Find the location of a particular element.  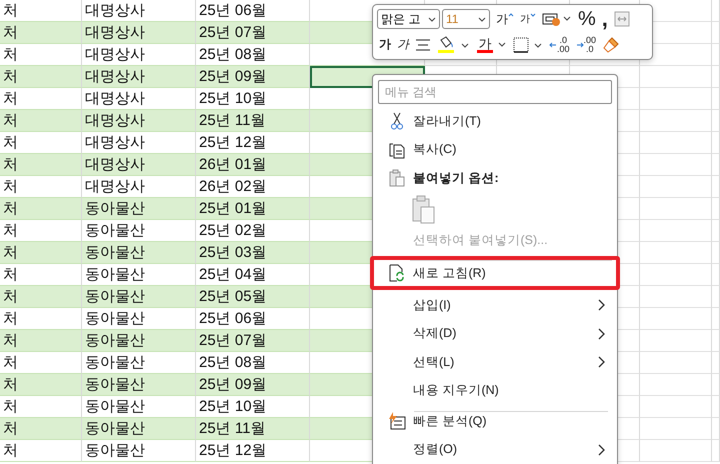

caret-down-icon is located at coordinates (533, 15).